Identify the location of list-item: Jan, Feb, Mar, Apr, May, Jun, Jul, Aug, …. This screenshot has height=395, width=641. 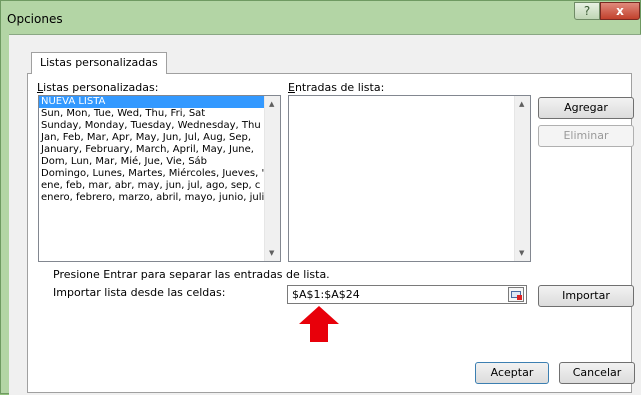
(152, 138).